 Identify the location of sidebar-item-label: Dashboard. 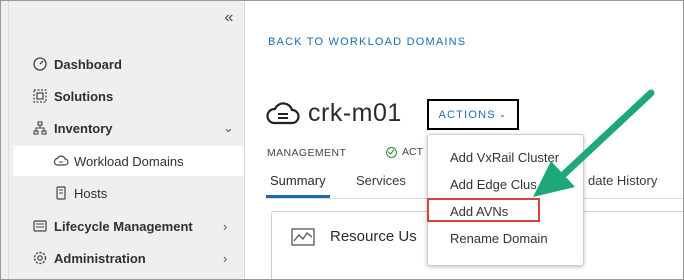
(88, 64).